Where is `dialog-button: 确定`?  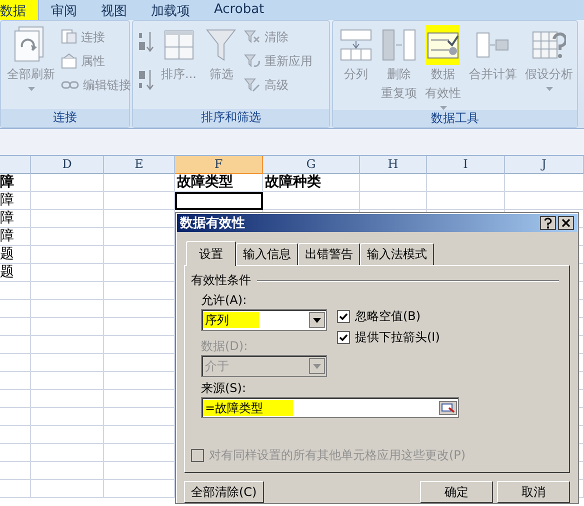 dialog-button: 确定 is located at coordinates (456, 492).